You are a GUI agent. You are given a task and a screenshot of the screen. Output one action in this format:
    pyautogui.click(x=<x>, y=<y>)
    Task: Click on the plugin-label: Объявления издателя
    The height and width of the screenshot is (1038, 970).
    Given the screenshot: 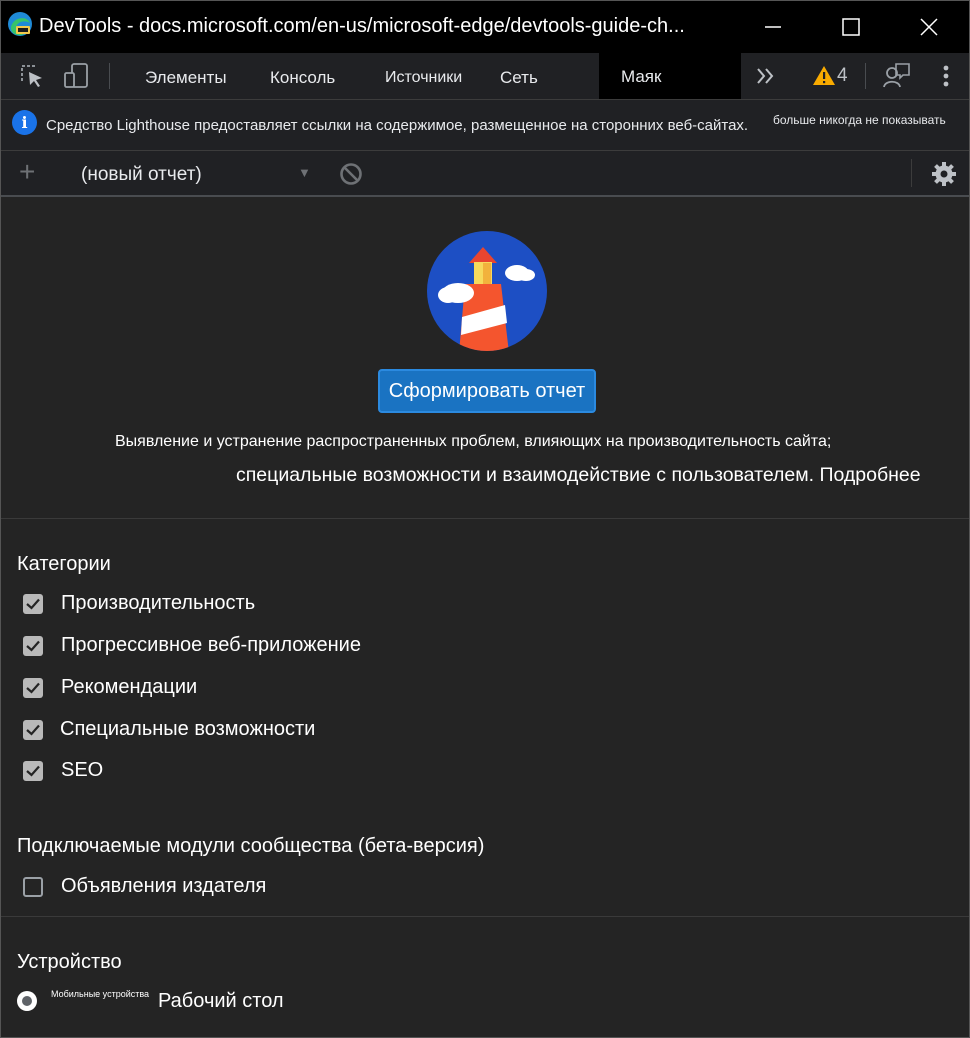 What is the action you would take?
    pyautogui.click(x=164, y=886)
    